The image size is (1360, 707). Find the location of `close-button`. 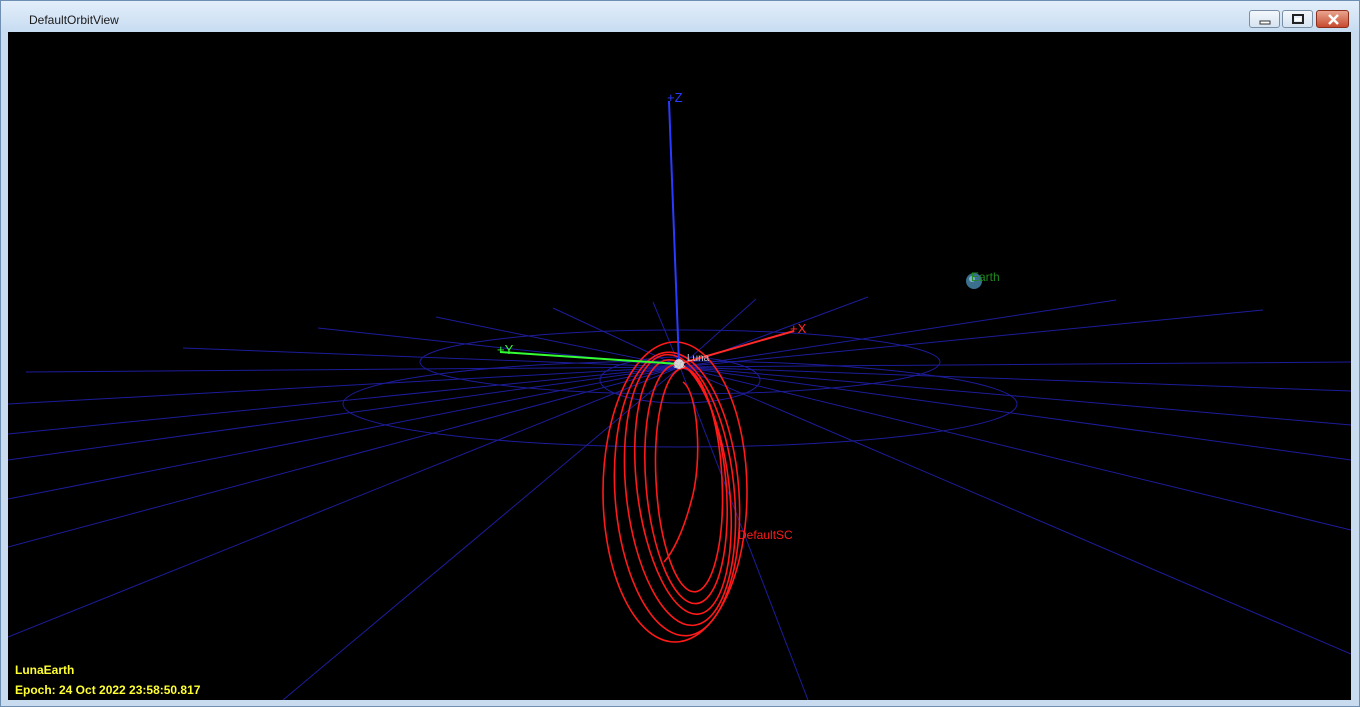

close-button is located at coordinates (1332, 19).